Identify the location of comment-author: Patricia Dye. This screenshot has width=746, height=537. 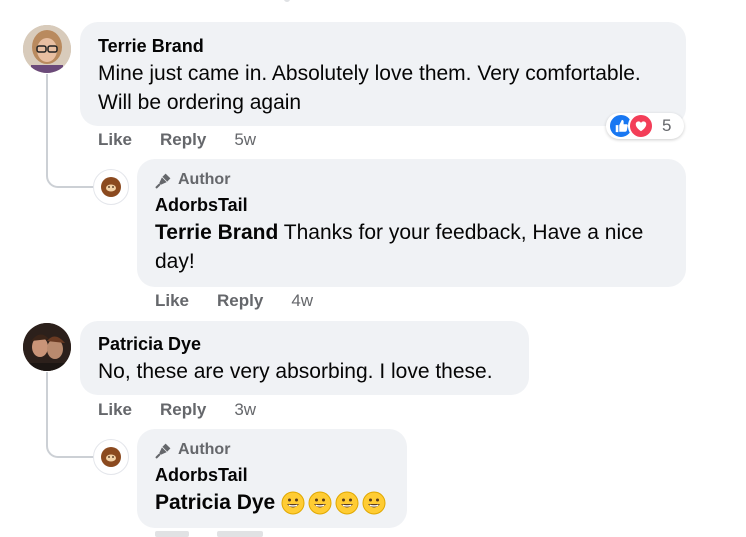
(304, 344).